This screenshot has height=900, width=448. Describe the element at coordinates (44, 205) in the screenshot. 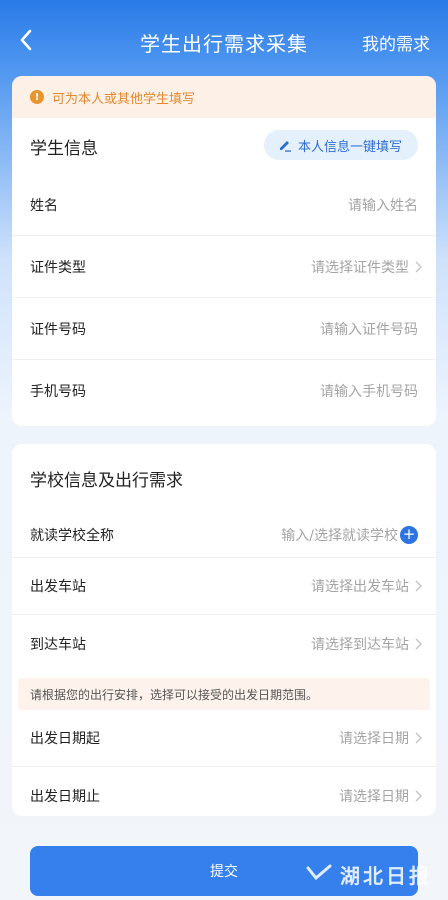

I see `name-label: 姓名` at that location.